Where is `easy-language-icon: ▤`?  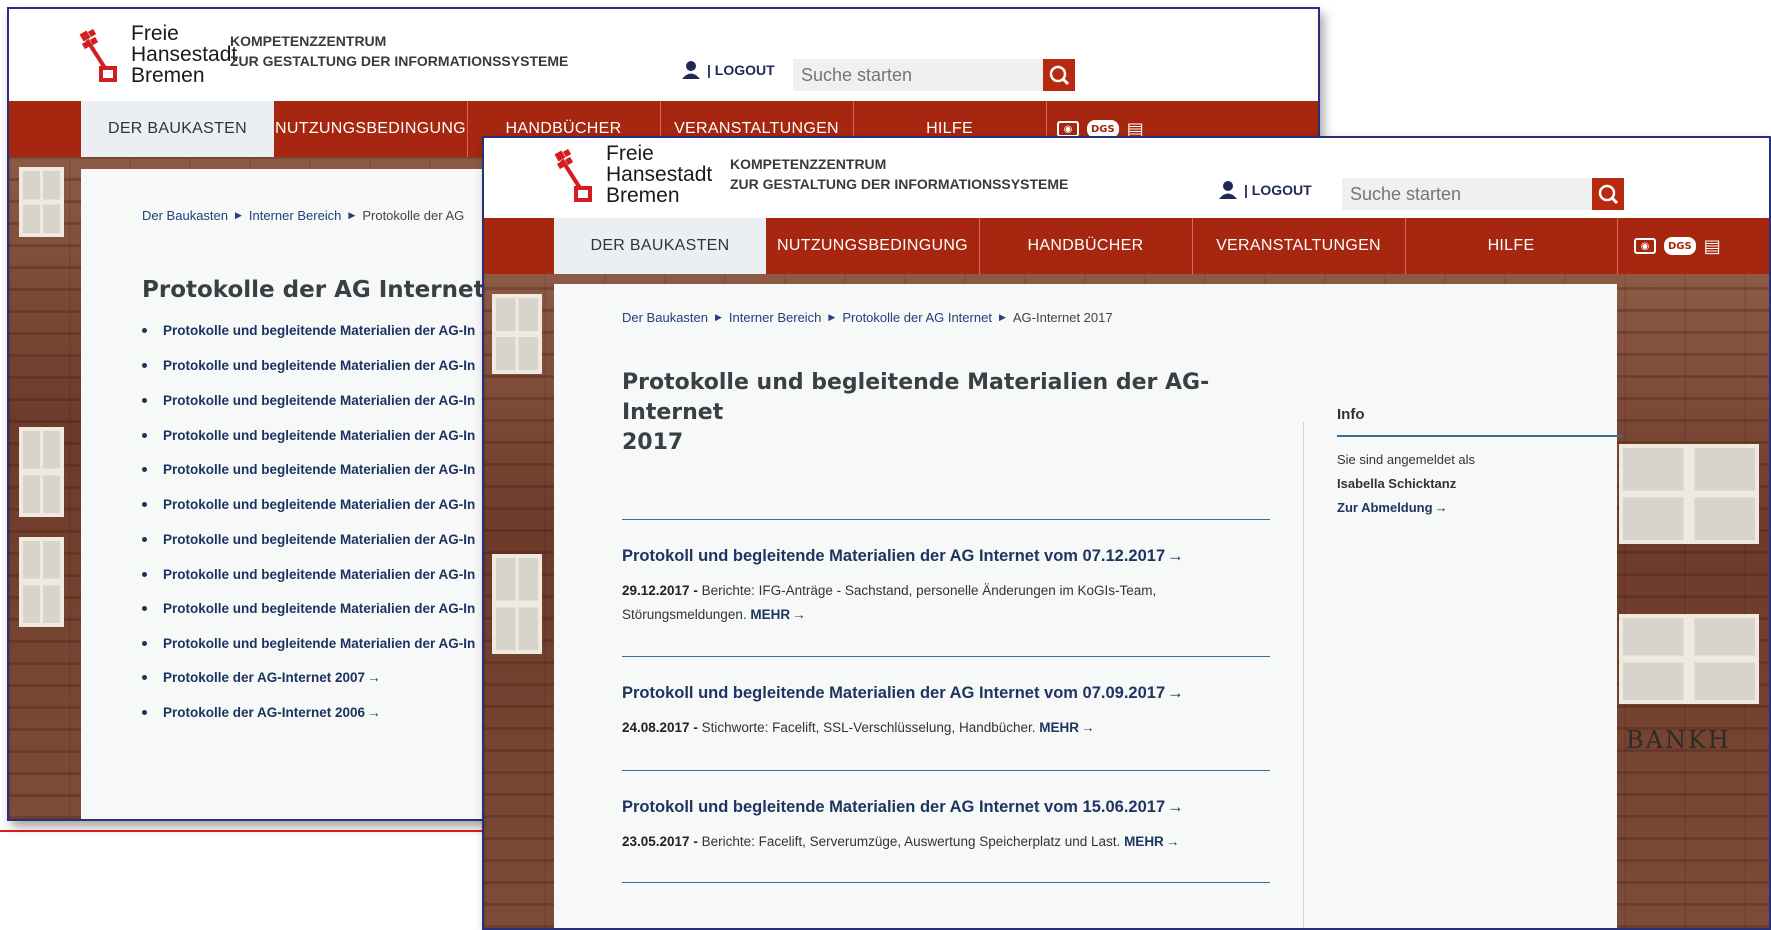 easy-language-icon: ▤ is located at coordinates (1712, 246).